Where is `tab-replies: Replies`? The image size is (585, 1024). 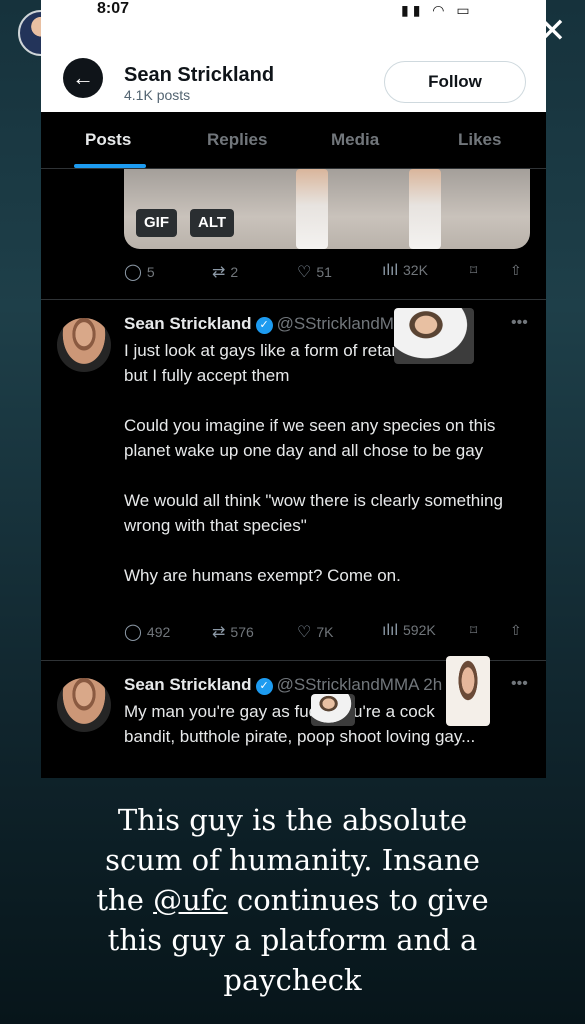
tab-replies: Replies is located at coordinates (237, 140).